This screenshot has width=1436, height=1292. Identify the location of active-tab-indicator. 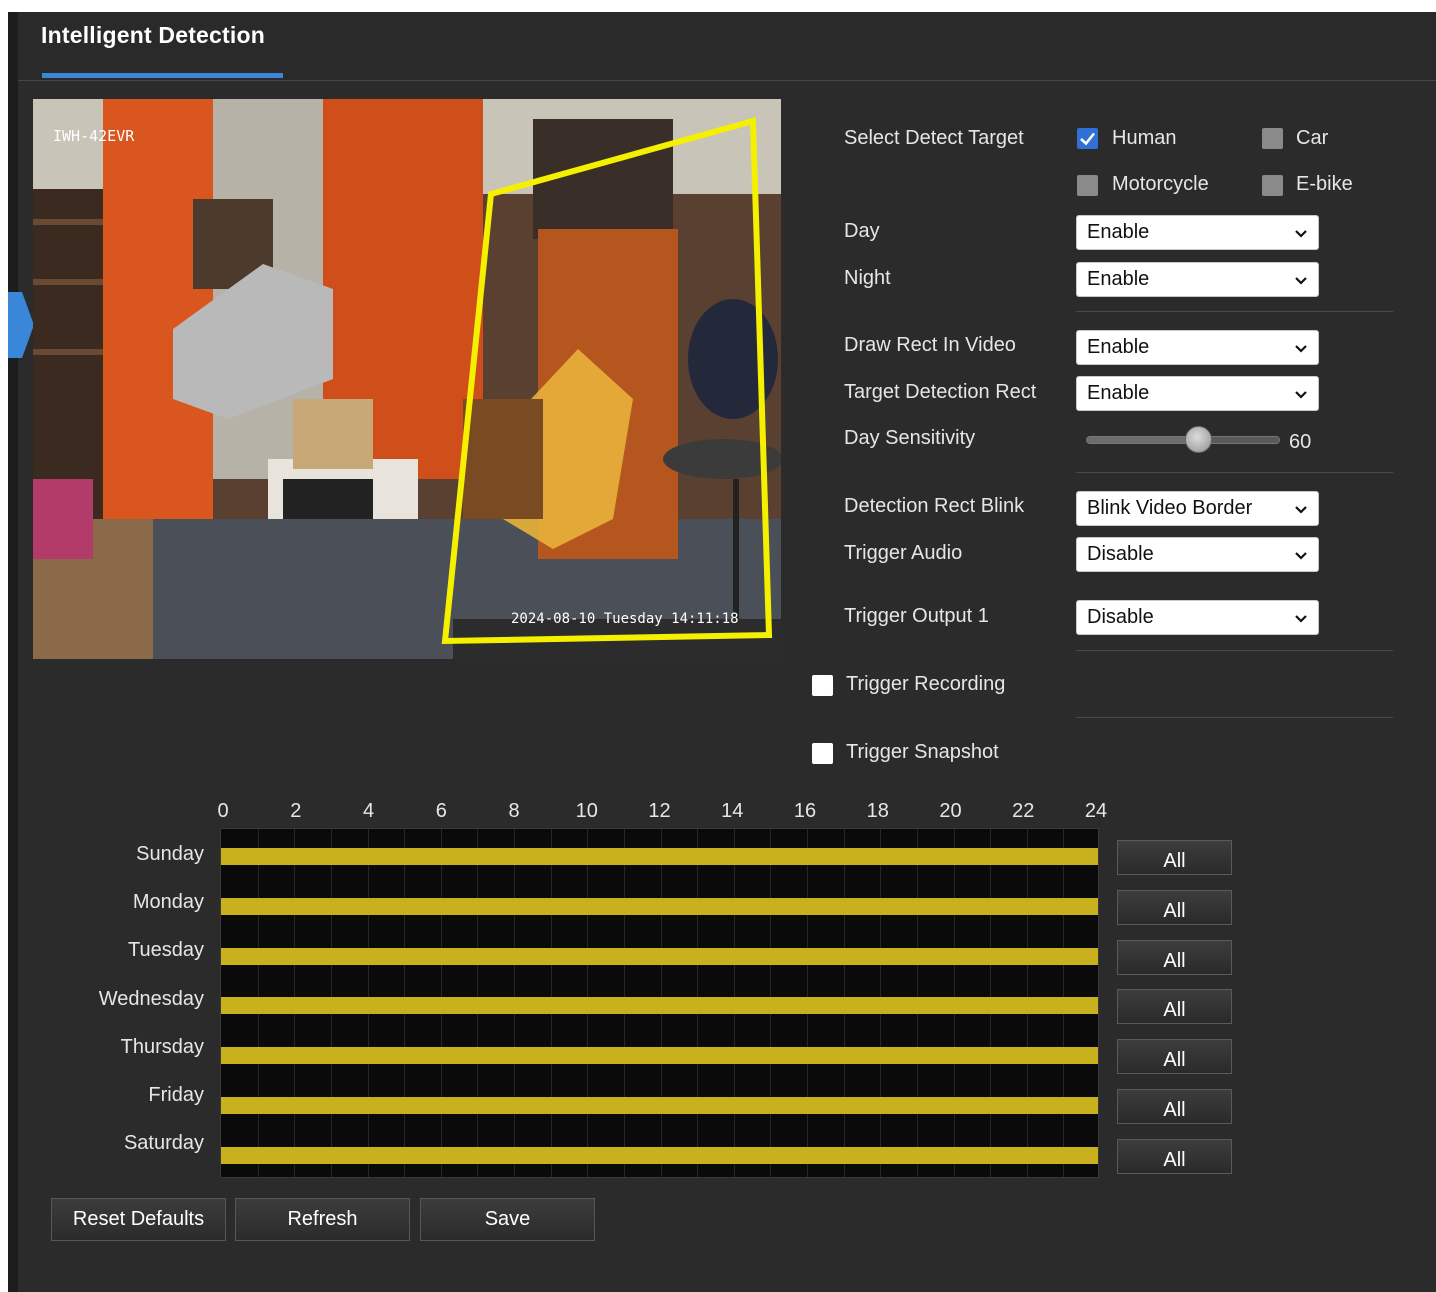
(162, 75).